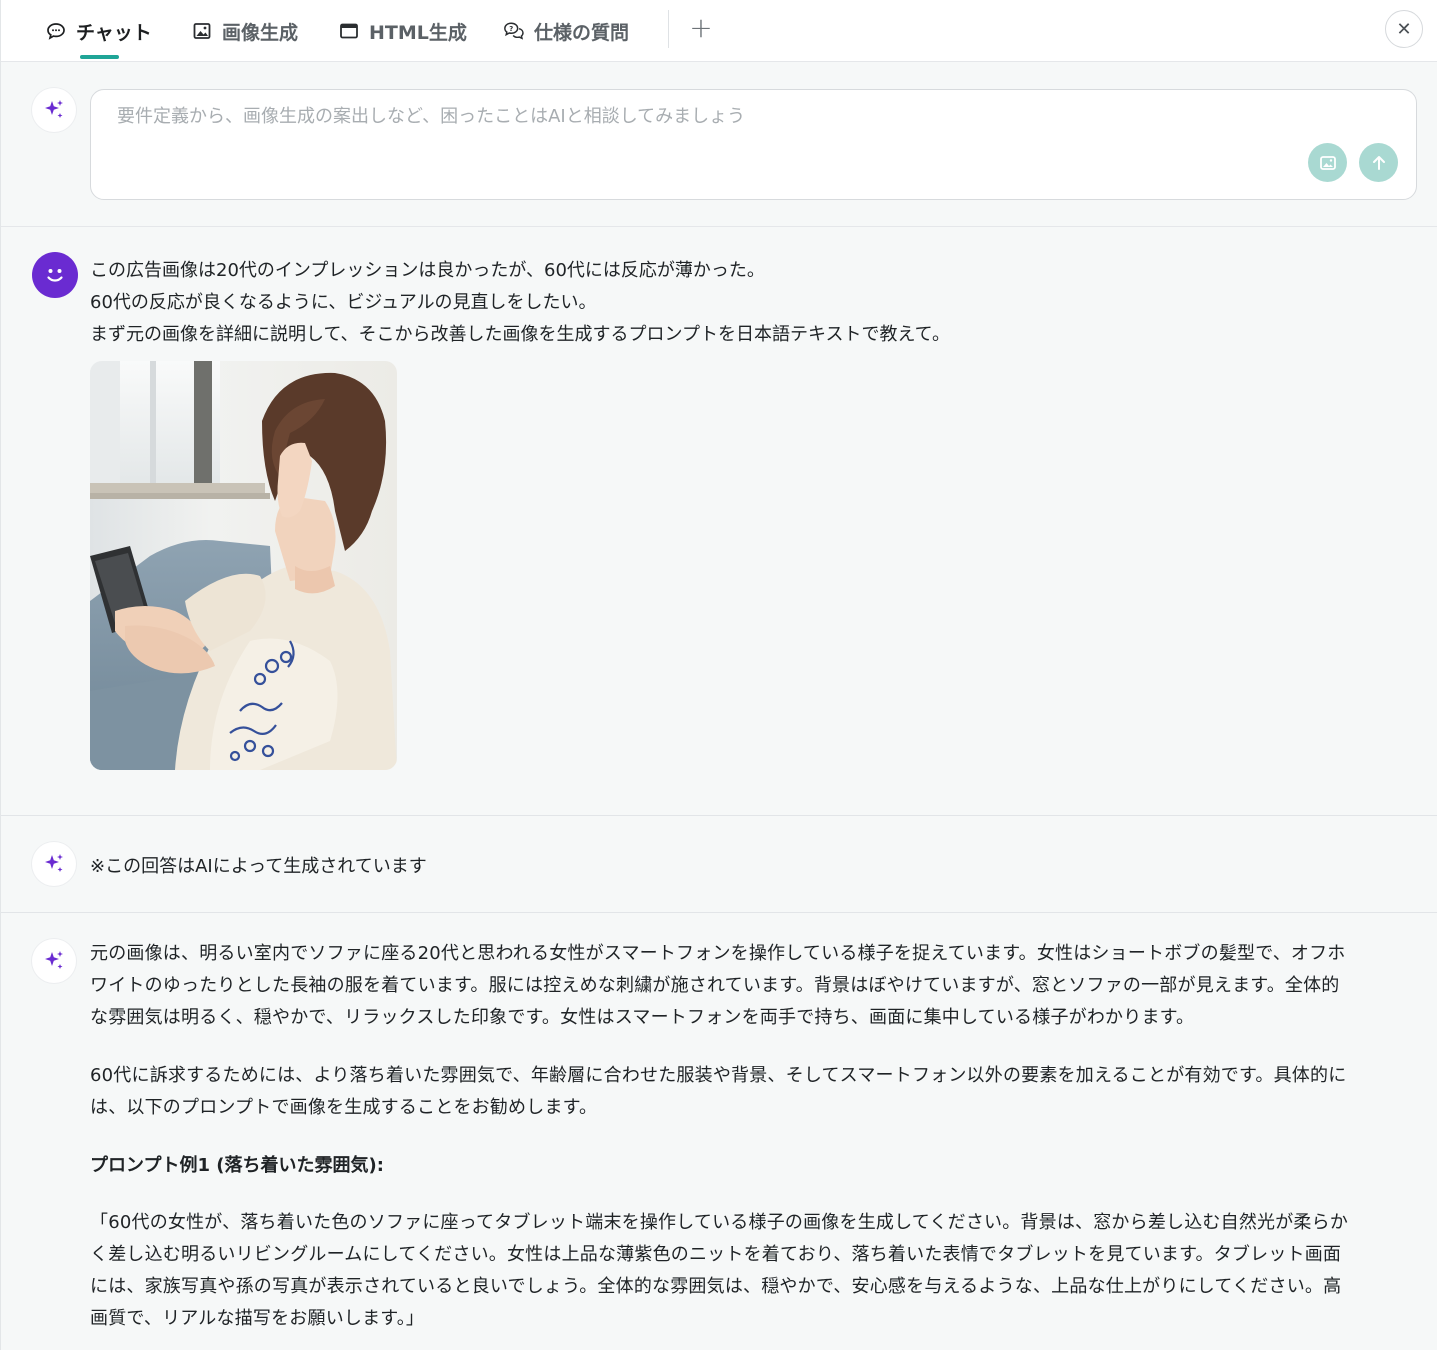 The height and width of the screenshot is (1350, 1437). I want to click on attach-image-button, so click(1327, 162).